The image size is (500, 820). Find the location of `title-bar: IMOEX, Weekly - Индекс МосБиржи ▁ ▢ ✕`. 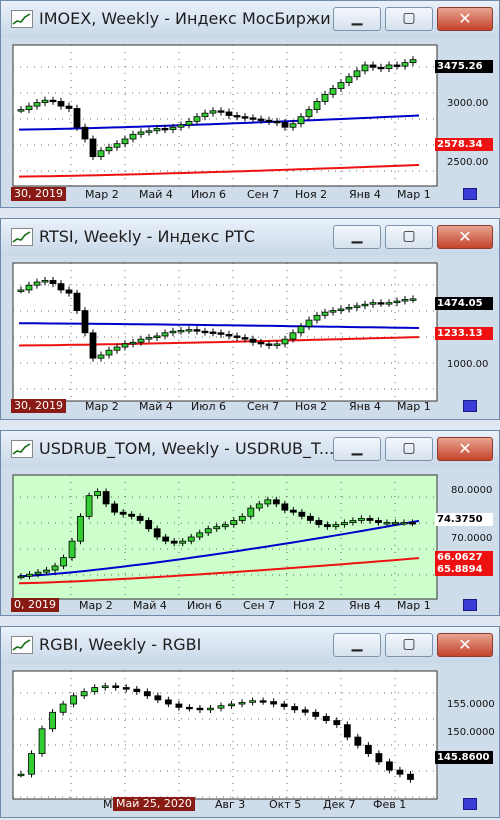

title-bar: IMOEX, Weekly - Индекс МосБиржи ▁ ▢ ✕ is located at coordinates (250, 19).